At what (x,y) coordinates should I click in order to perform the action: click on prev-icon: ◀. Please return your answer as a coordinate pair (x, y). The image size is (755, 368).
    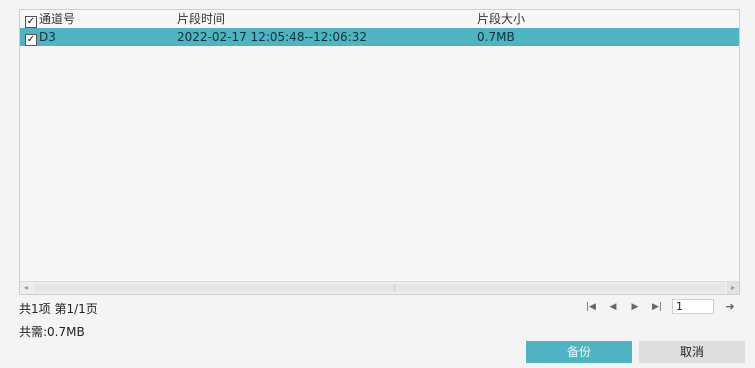
    Looking at the image, I should click on (613, 307).